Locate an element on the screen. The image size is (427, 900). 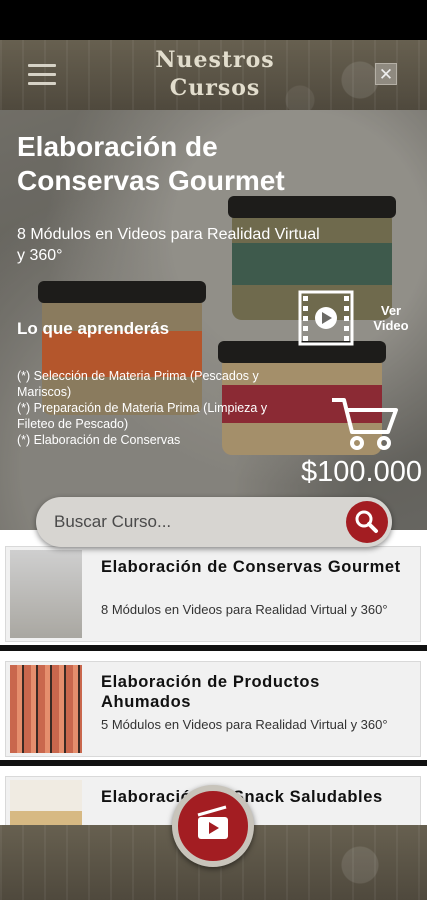
search-icon is located at coordinates (366, 521).